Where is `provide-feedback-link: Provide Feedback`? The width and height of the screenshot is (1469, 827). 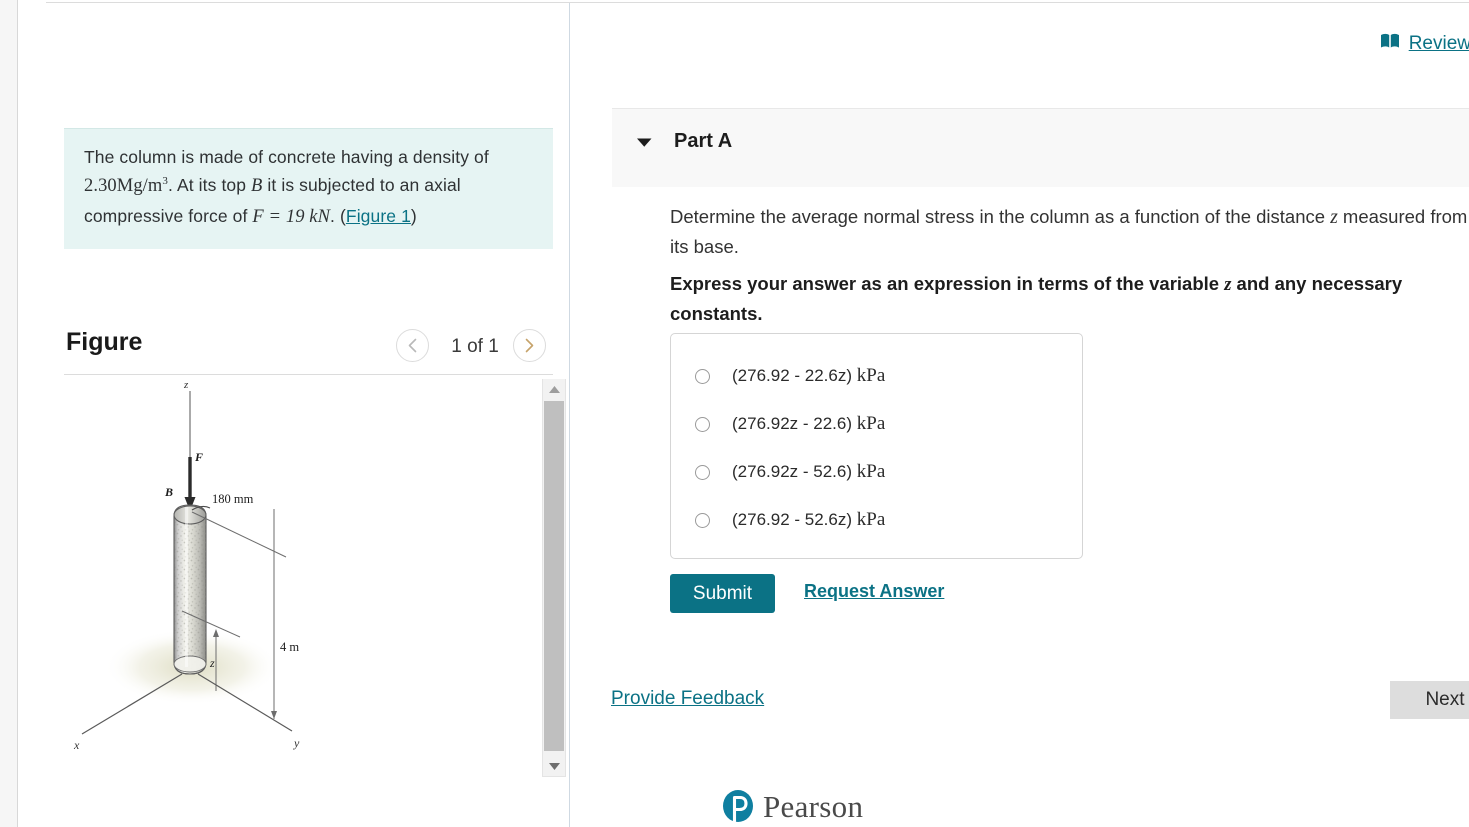 provide-feedback-link: Provide Feedback is located at coordinates (687, 699).